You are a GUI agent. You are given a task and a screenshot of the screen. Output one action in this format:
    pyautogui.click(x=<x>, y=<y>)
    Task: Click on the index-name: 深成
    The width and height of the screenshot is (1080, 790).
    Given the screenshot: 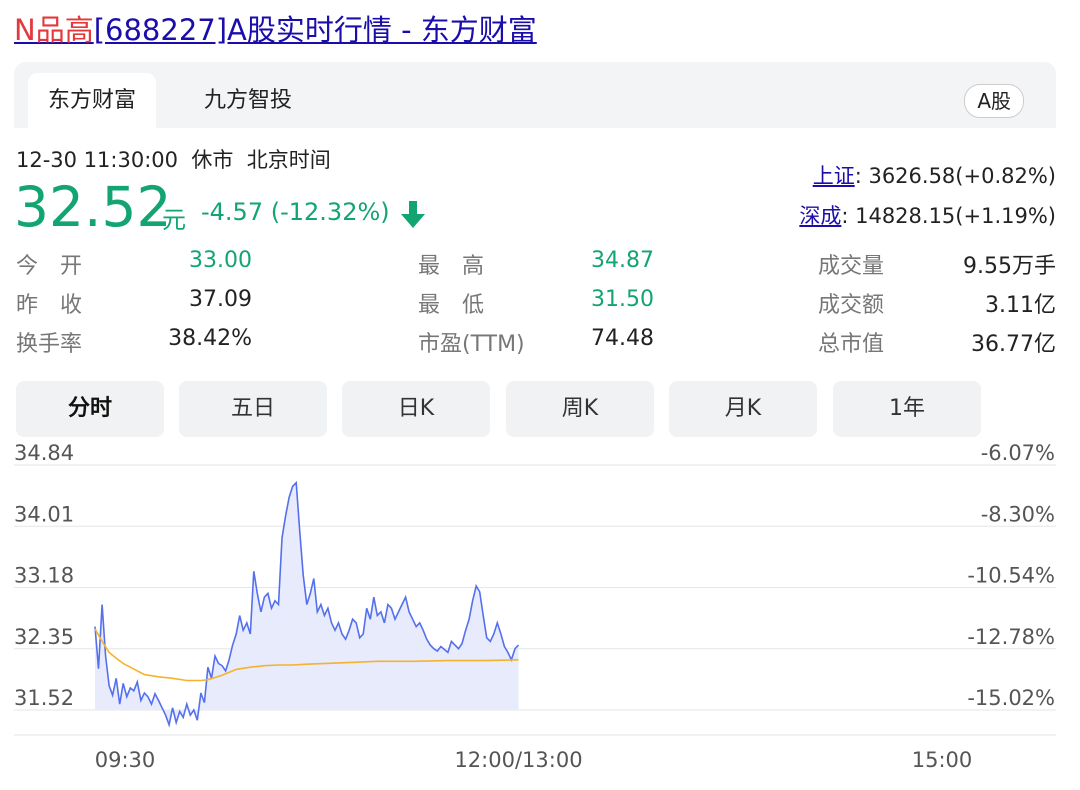 What is the action you would take?
    pyautogui.click(x=820, y=216)
    